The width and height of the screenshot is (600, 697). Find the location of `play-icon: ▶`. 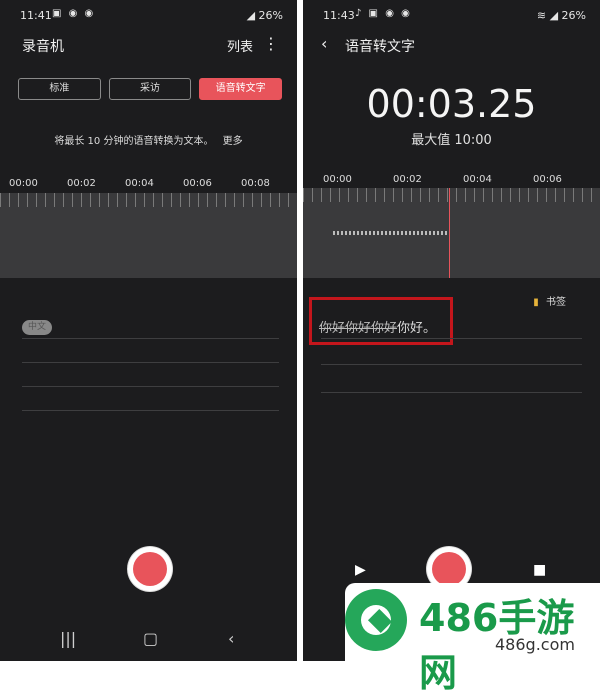

play-icon: ▶ is located at coordinates (360, 570).